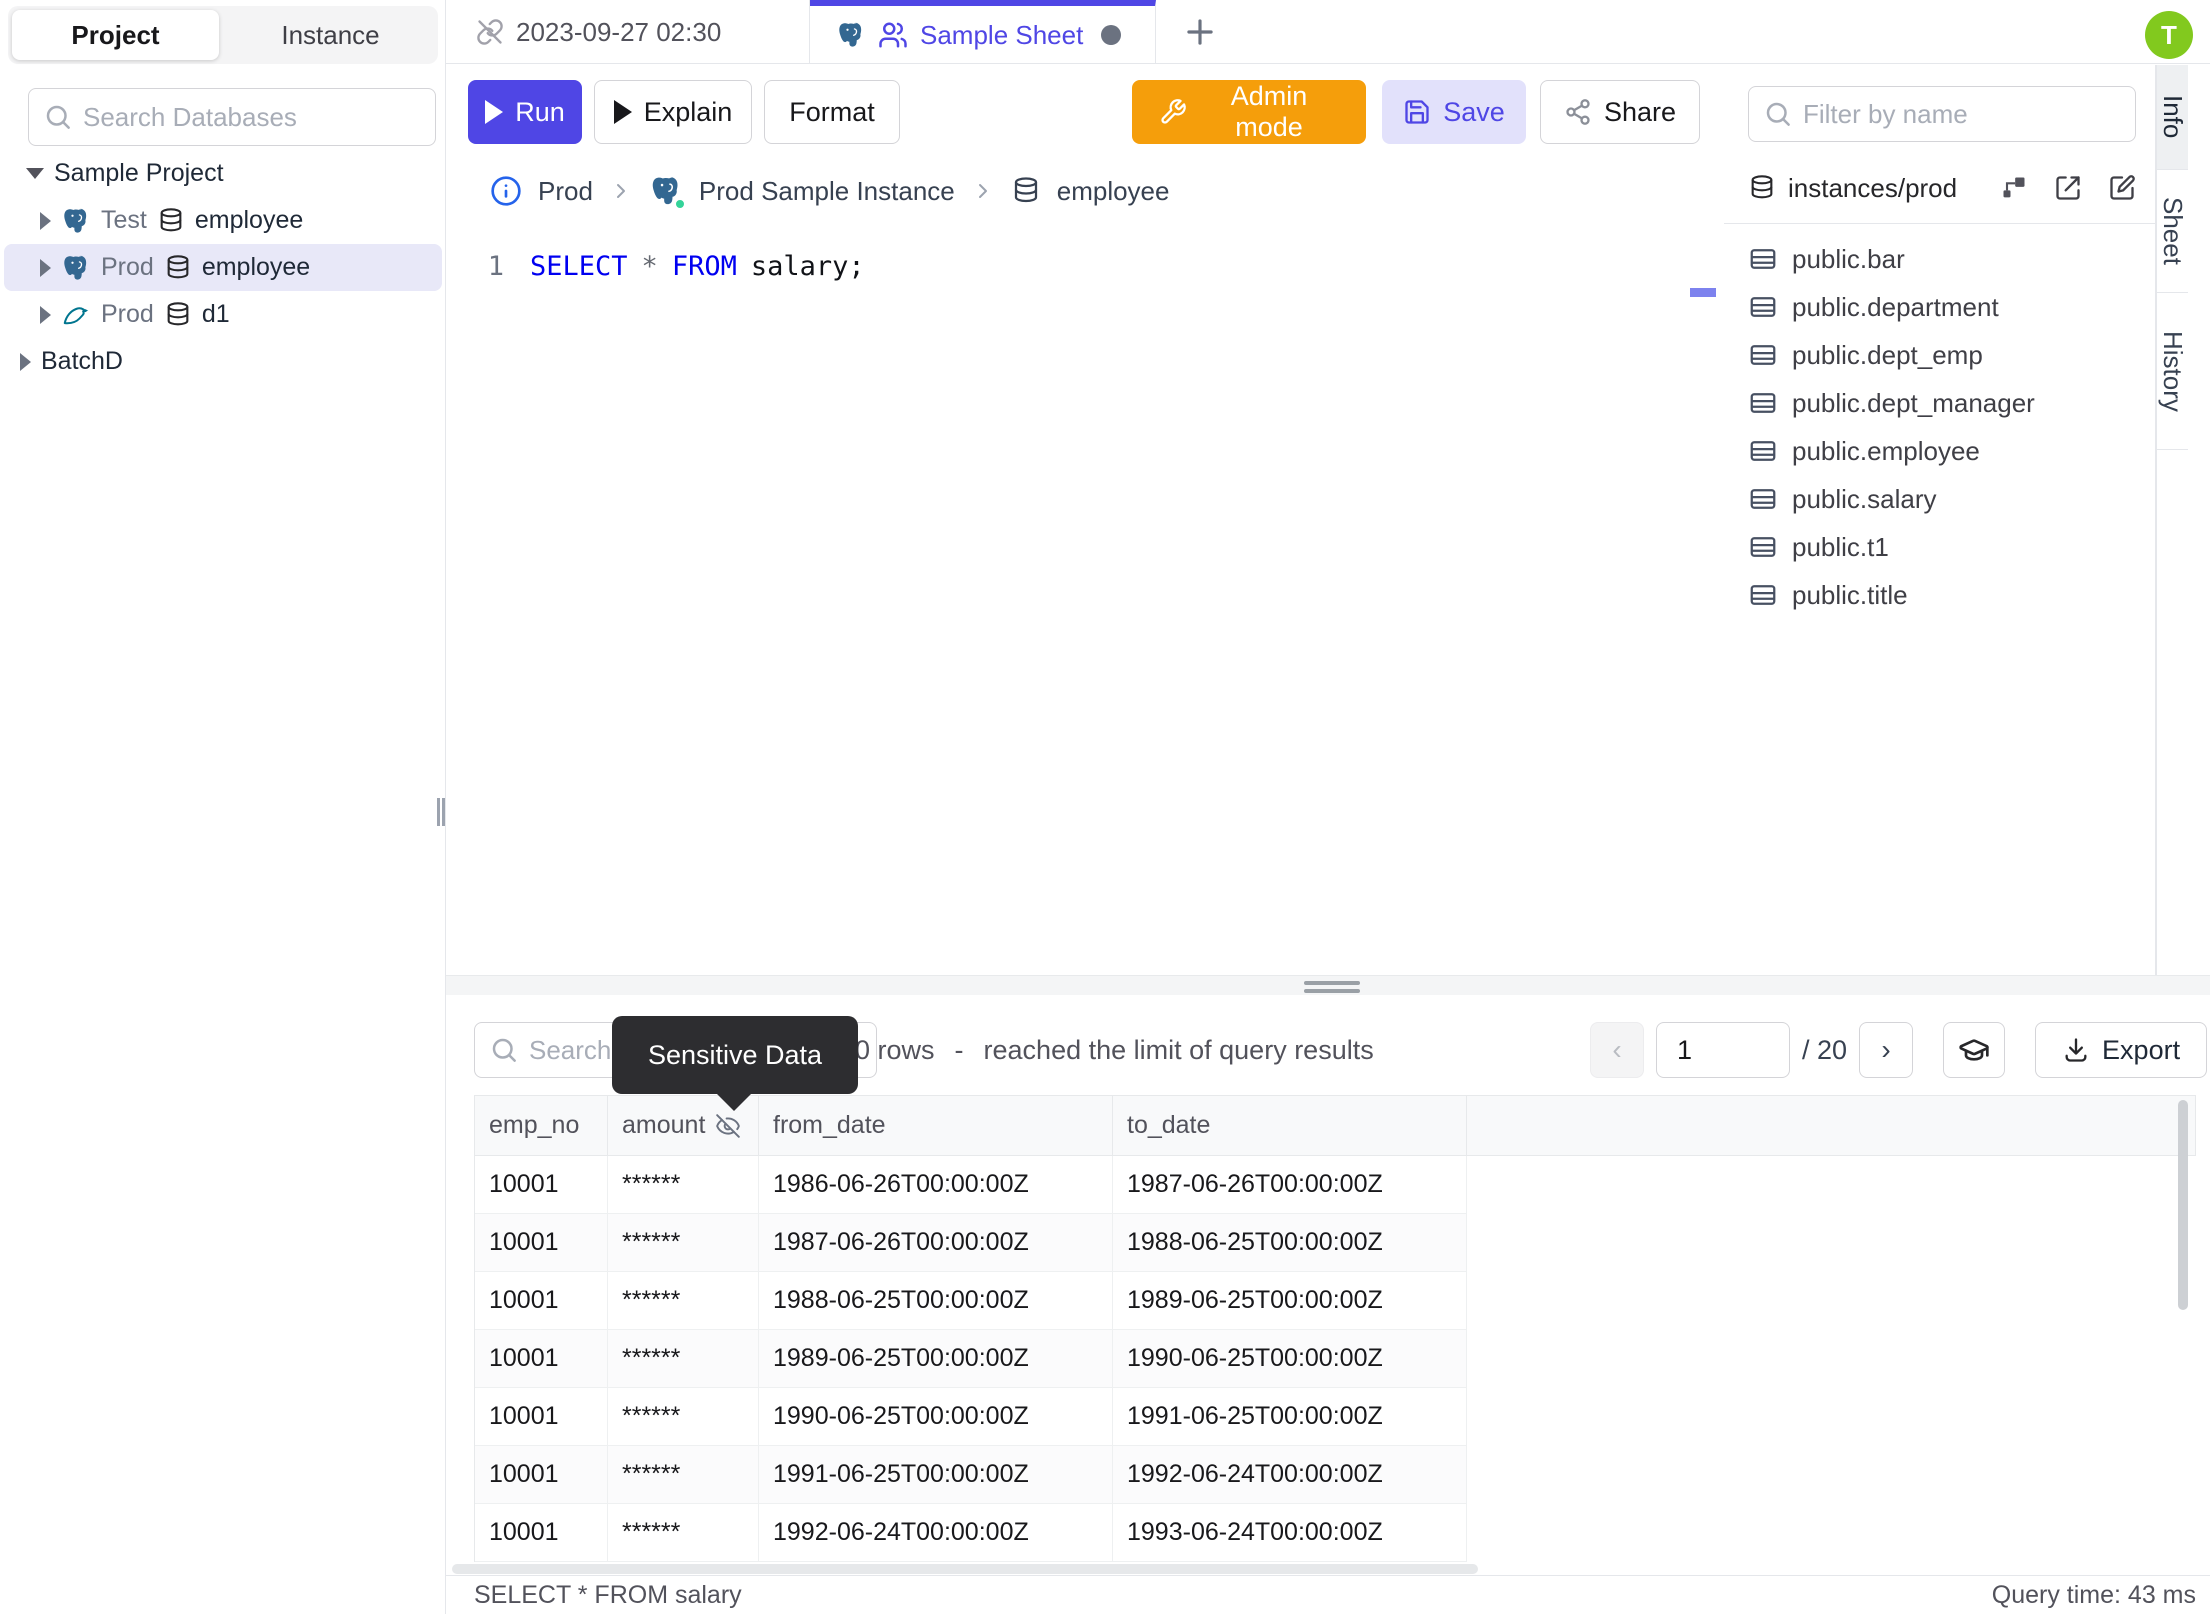 Image resolution: width=2210 pixels, height=1614 pixels. I want to click on database-search, so click(232, 117).